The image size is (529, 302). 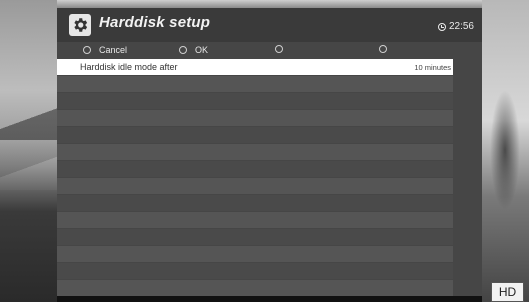 I want to click on background-image-left, so click(x=28, y=151).